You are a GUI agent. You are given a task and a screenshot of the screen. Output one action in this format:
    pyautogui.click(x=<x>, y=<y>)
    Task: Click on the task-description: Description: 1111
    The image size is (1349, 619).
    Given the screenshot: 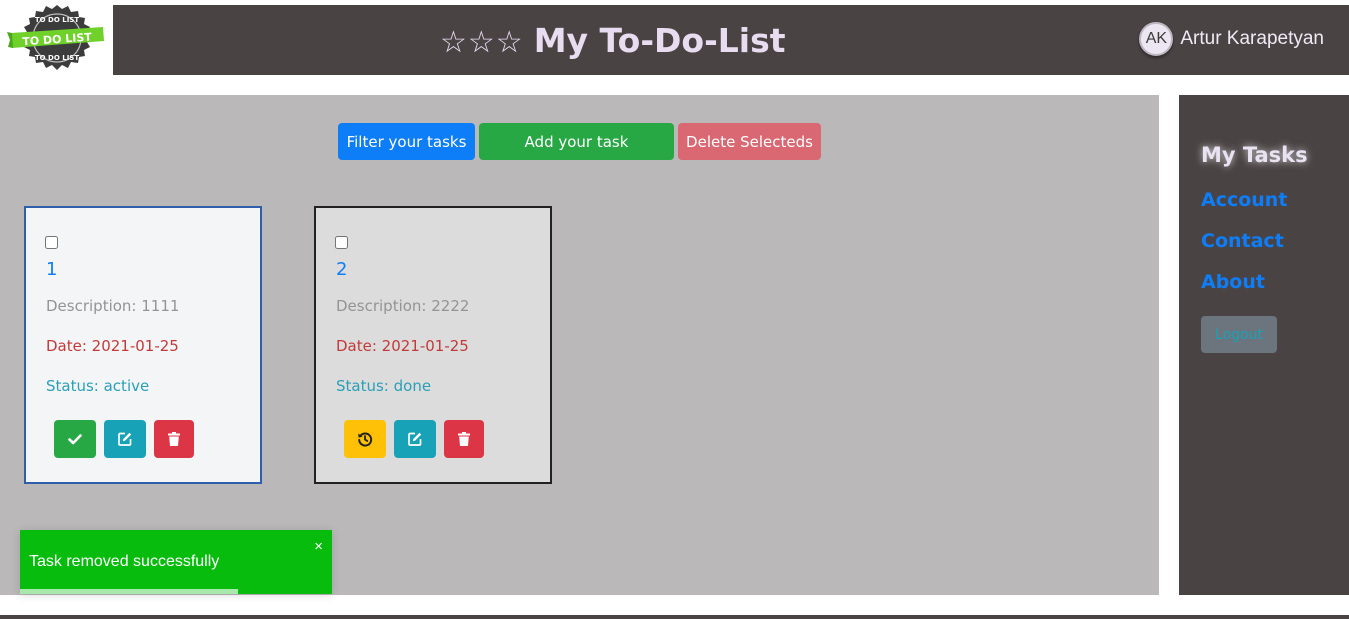 What is the action you would take?
    pyautogui.click(x=113, y=306)
    